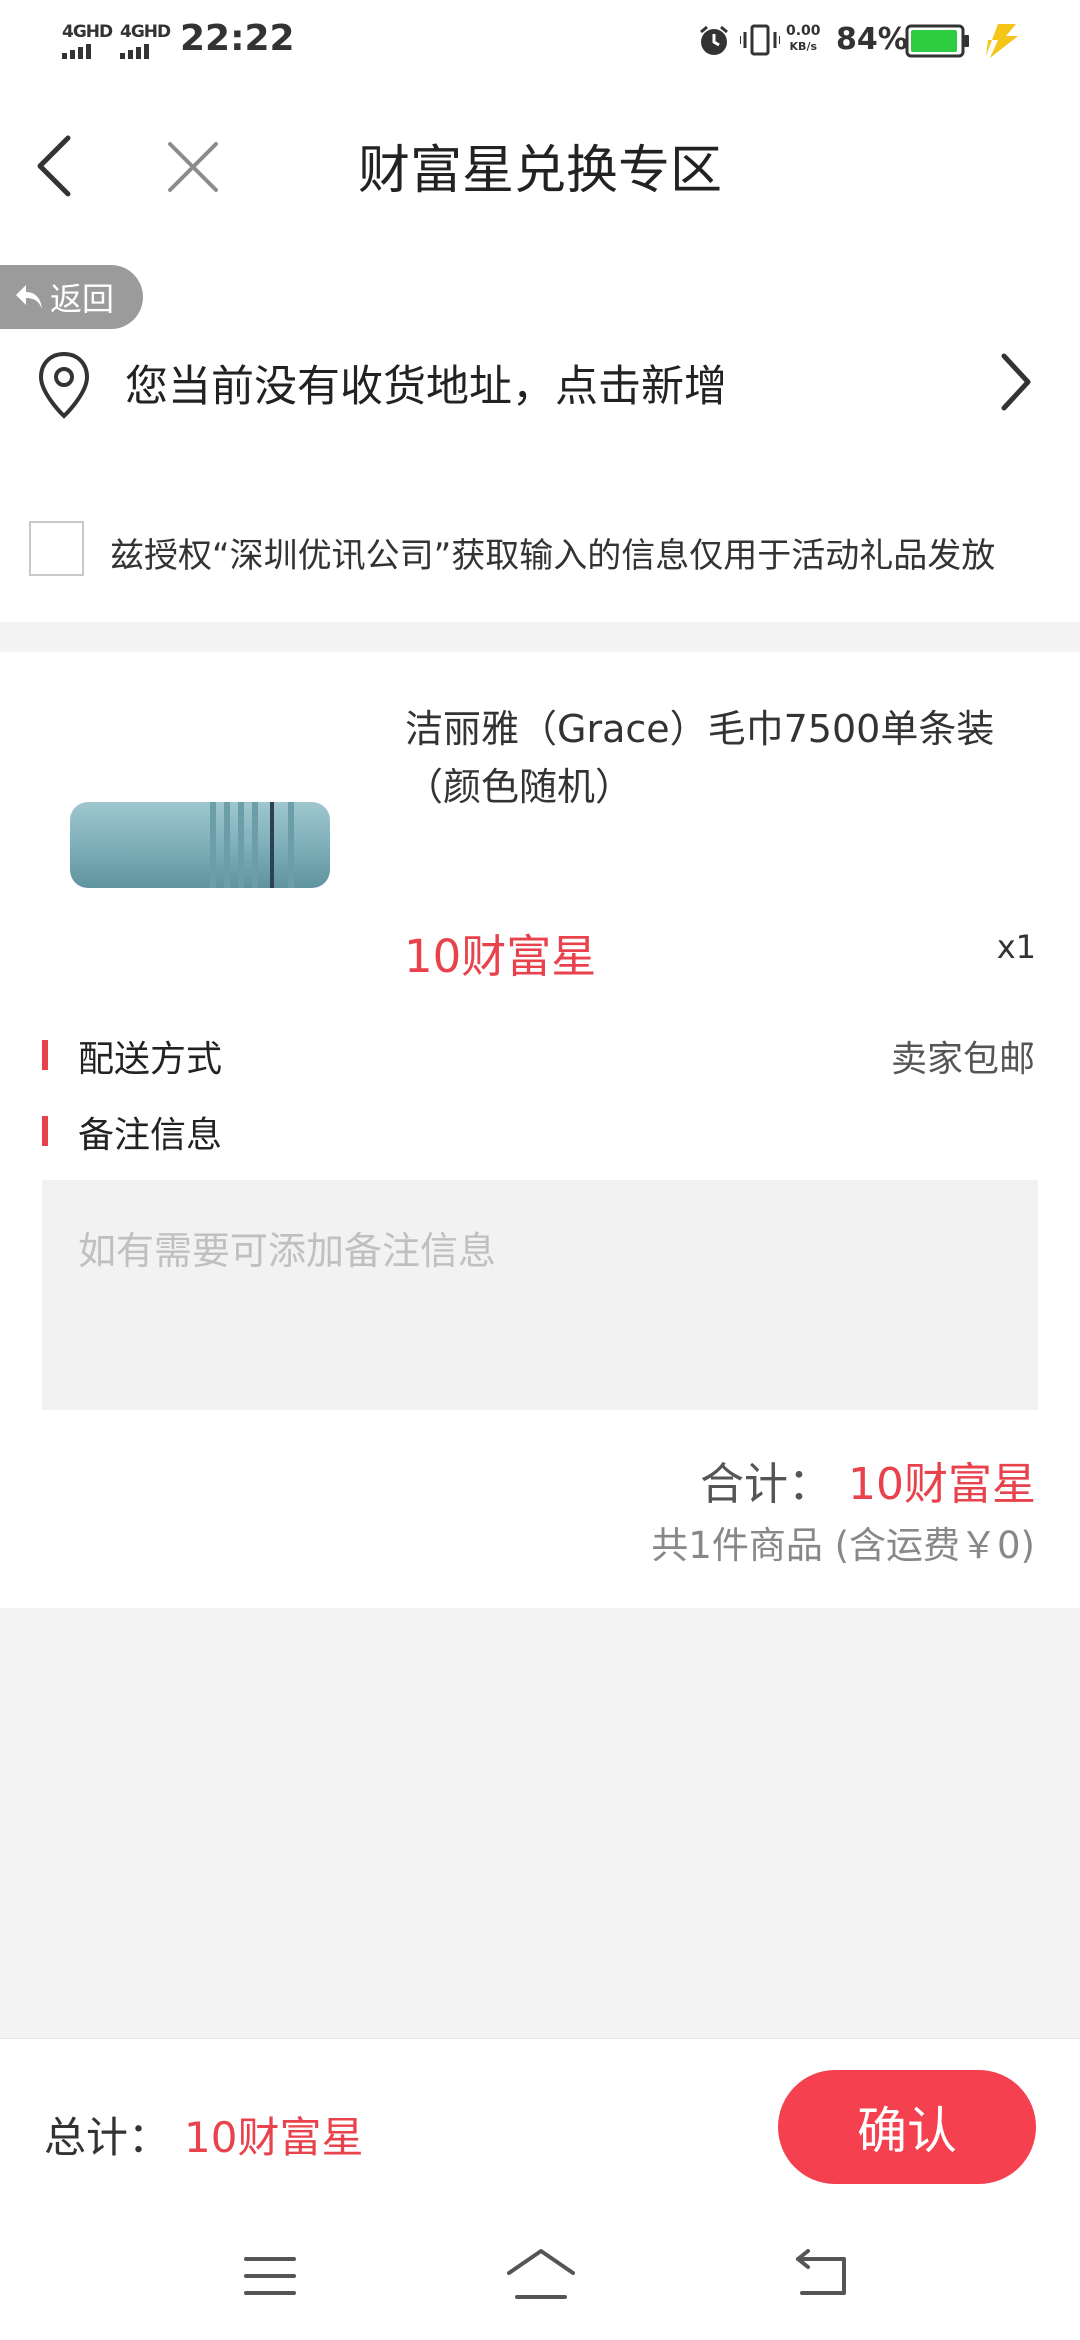  I want to click on delivery-value: 卖家包邮, so click(962, 1059).